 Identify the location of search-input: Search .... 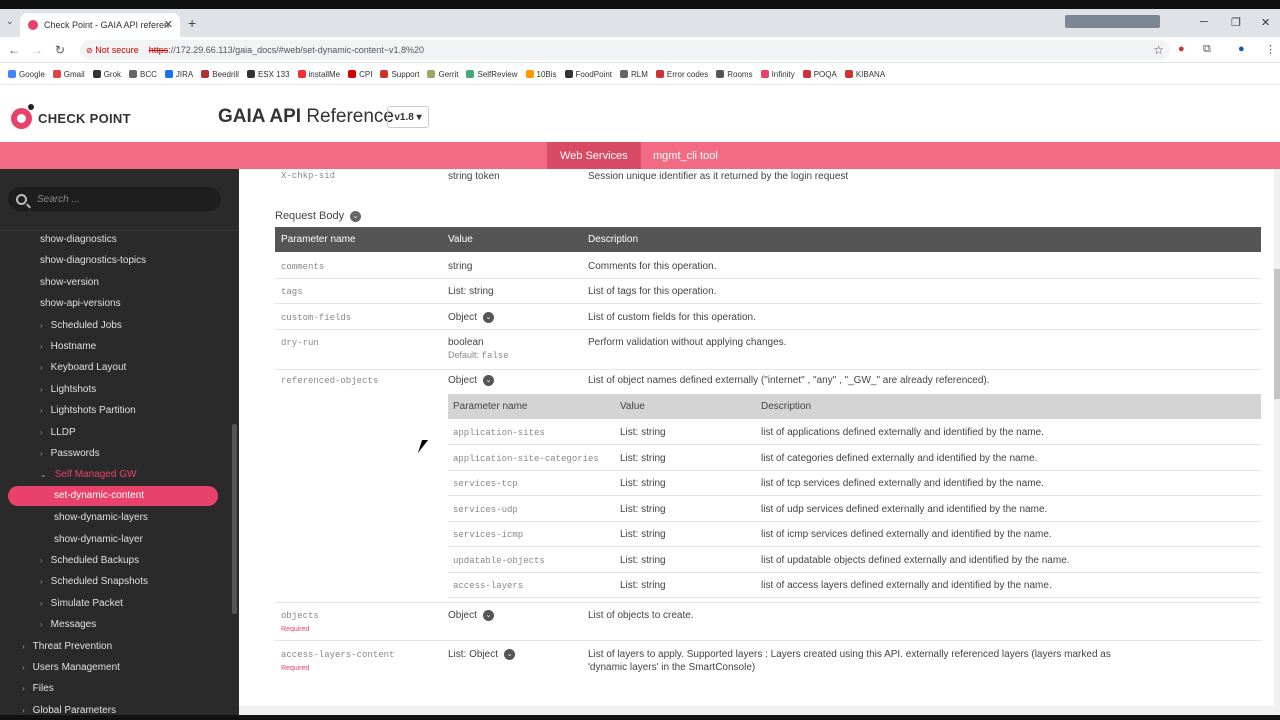
(114, 199).